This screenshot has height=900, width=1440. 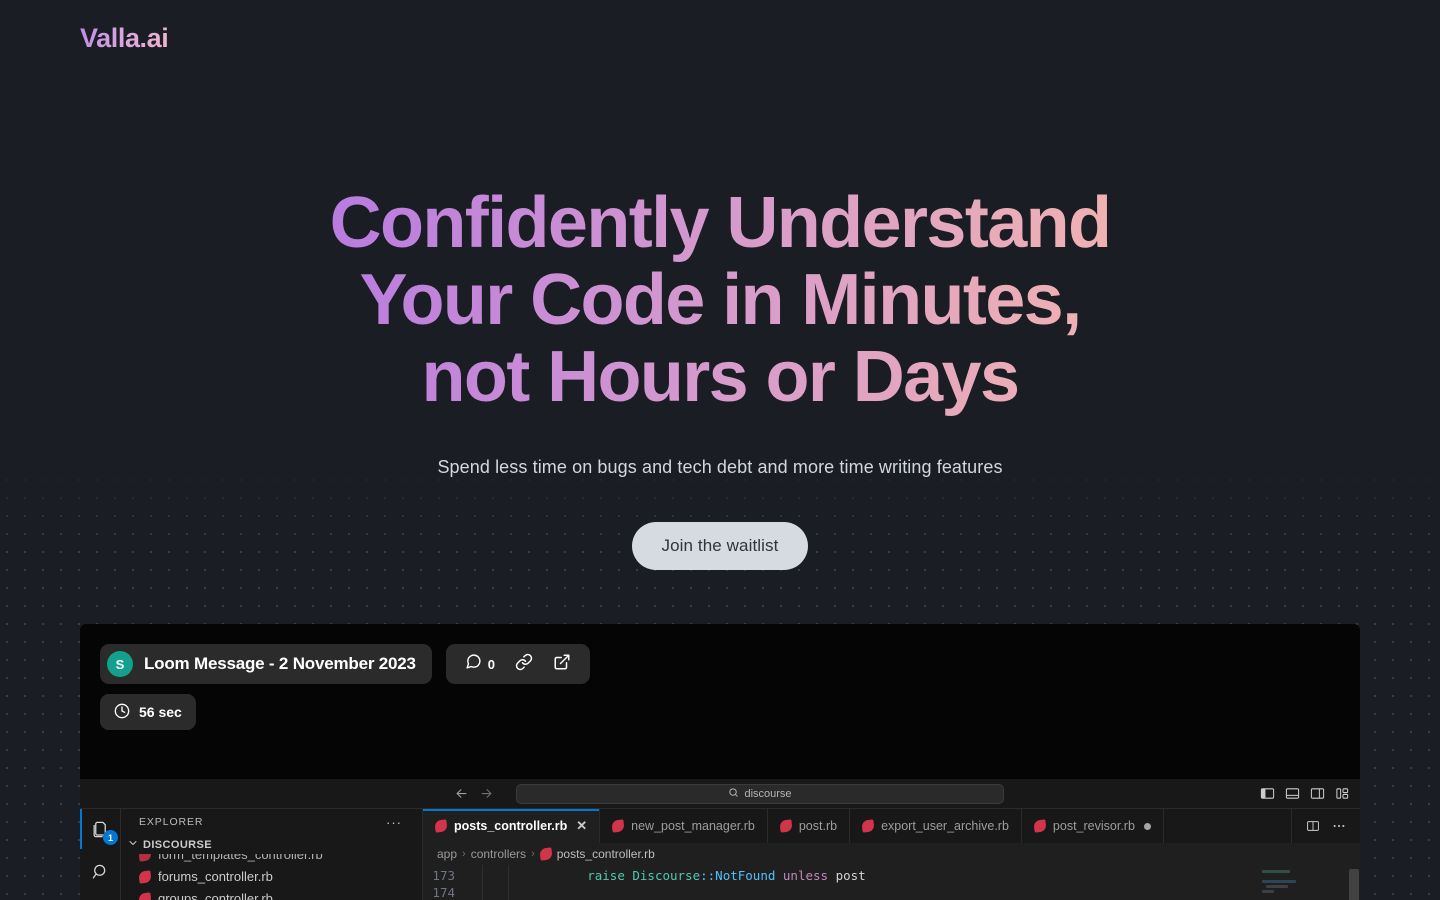 What do you see at coordinates (443, 892) in the screenshot?
I see `line-number: 174` at bounding box center [443, 892].